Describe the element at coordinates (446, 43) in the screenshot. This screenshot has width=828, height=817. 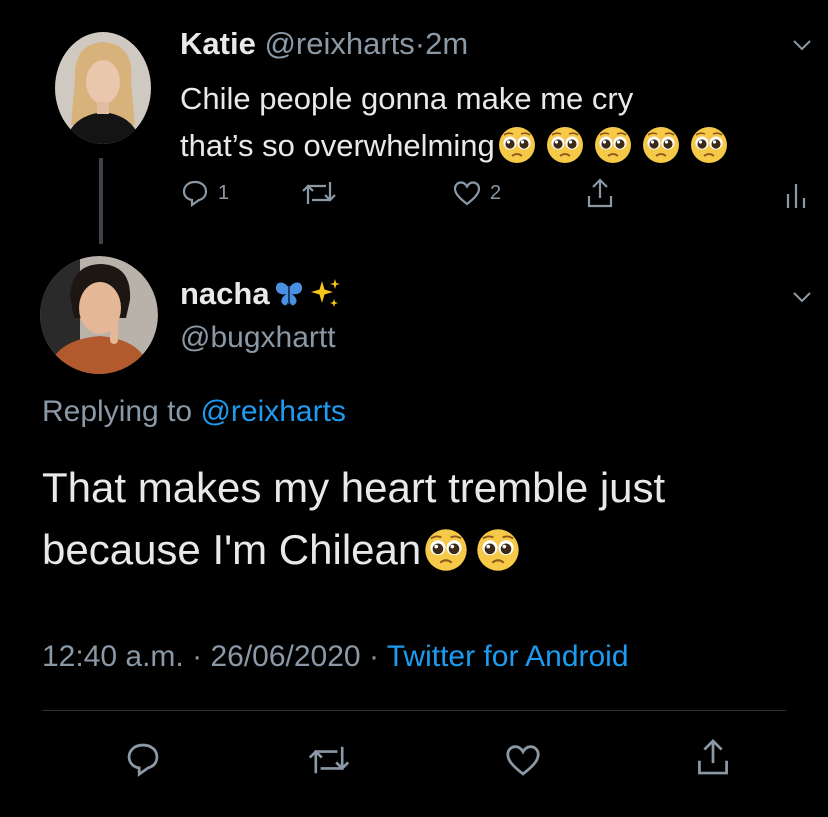
I see `tweet1-time: 2m` at that location.